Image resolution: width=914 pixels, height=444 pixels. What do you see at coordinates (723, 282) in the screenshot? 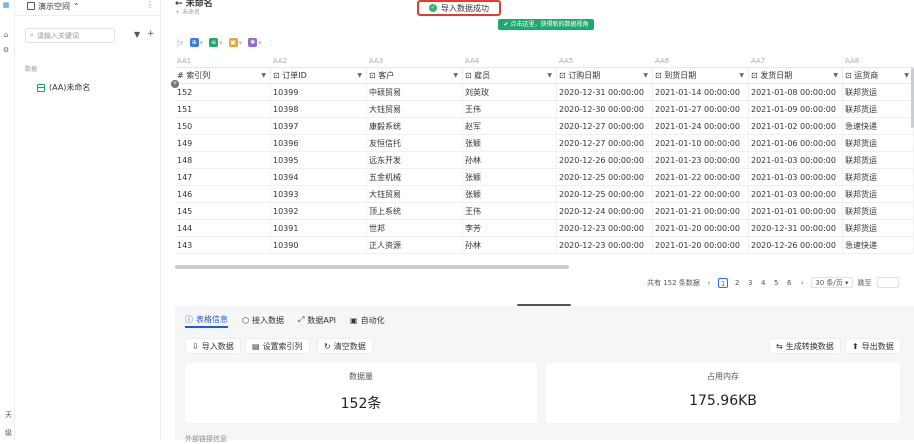
I see `page-number: 1` at bounding box center [723, 282].